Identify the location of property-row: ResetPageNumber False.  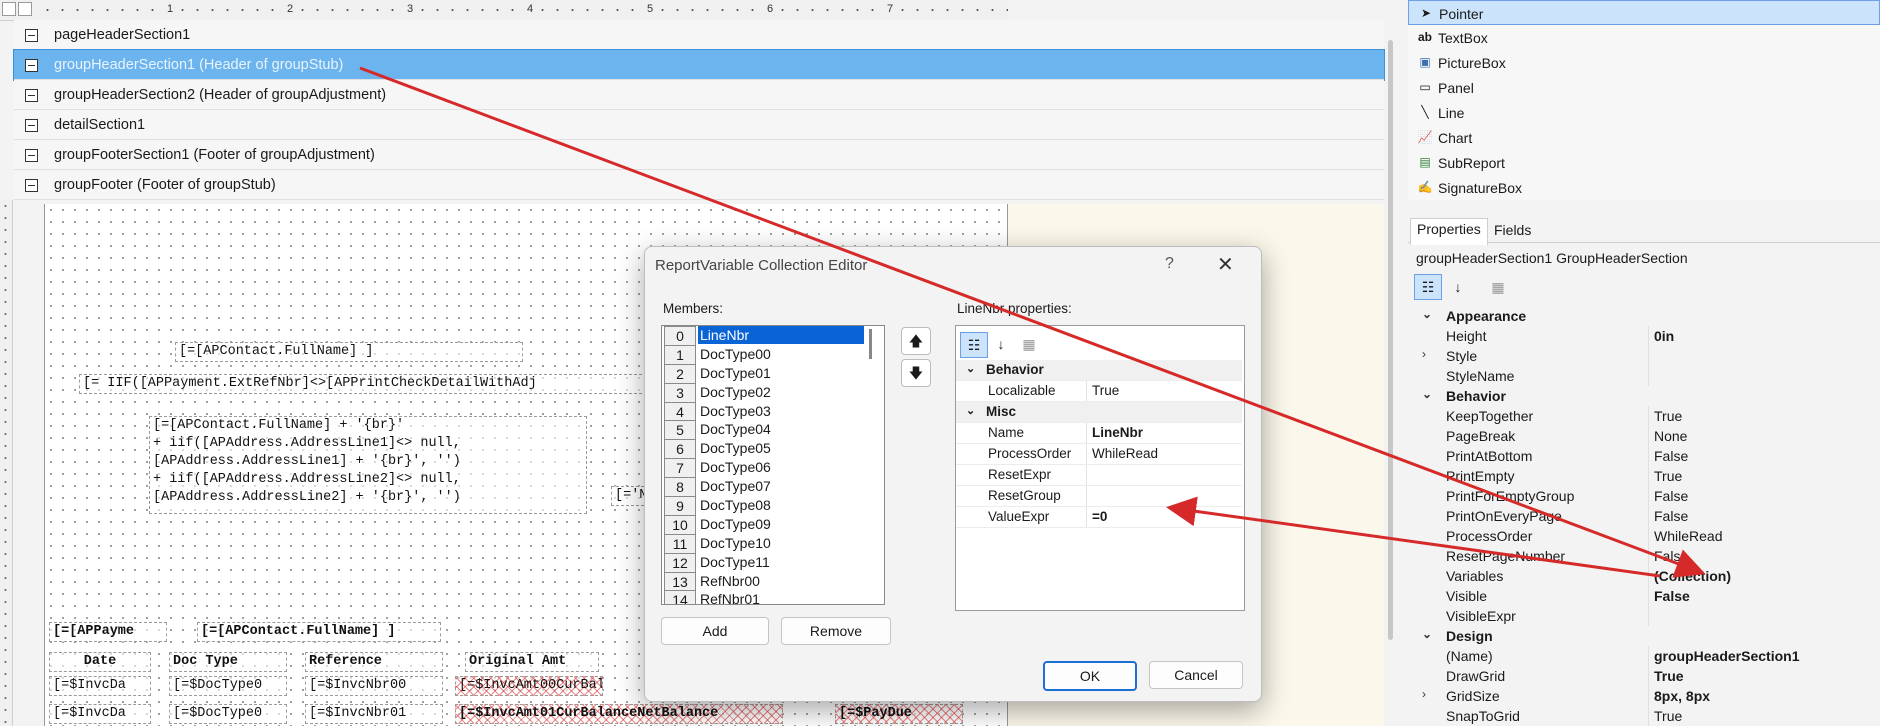
(1644, 556).